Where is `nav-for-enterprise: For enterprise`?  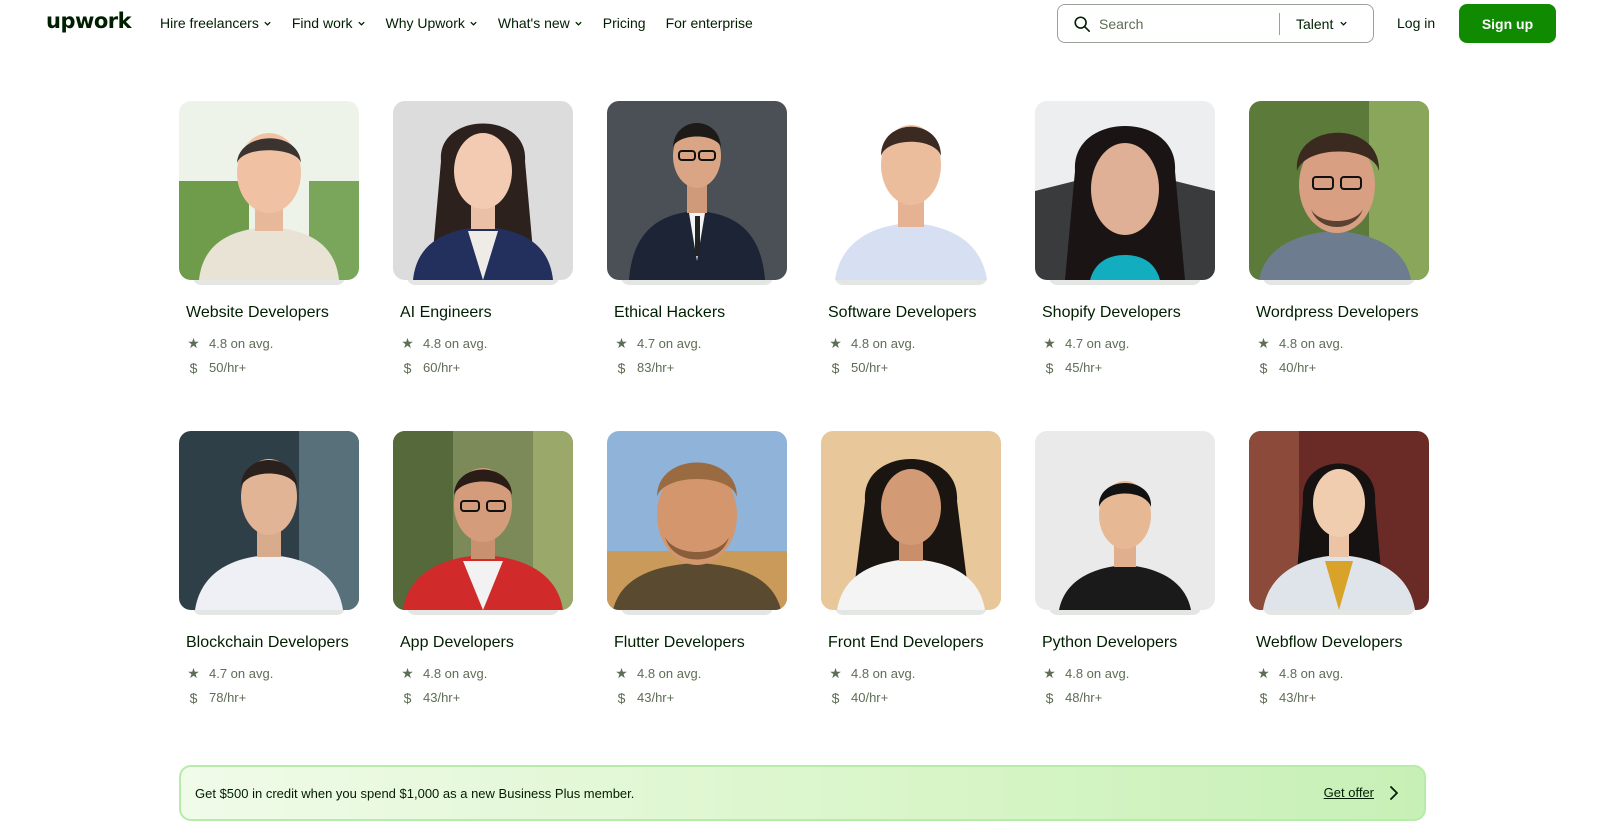 nav-for-enterprise: For enterprise is located at coordinates (709, 23).